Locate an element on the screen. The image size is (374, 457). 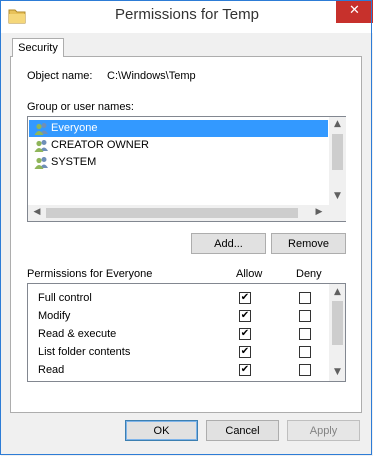
permission-row: List folder contents ✔ is located at coordinates (180, 352).